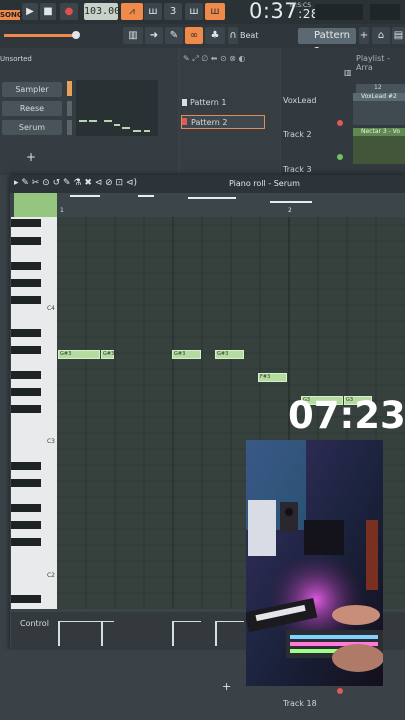 The width and height of the screenshot is (405, 720). I want to click on tempo-display: 103.000, so click(105, 11).